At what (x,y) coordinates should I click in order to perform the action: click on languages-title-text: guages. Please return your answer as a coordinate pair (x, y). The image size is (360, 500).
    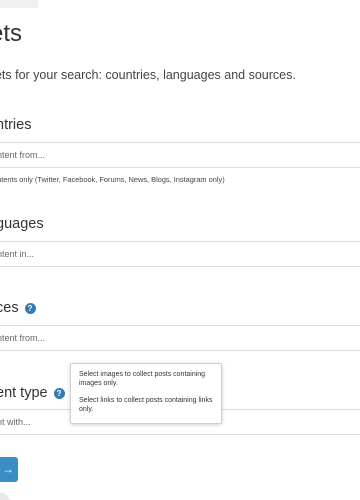
    Looking at the image, I should click on (22, 224).